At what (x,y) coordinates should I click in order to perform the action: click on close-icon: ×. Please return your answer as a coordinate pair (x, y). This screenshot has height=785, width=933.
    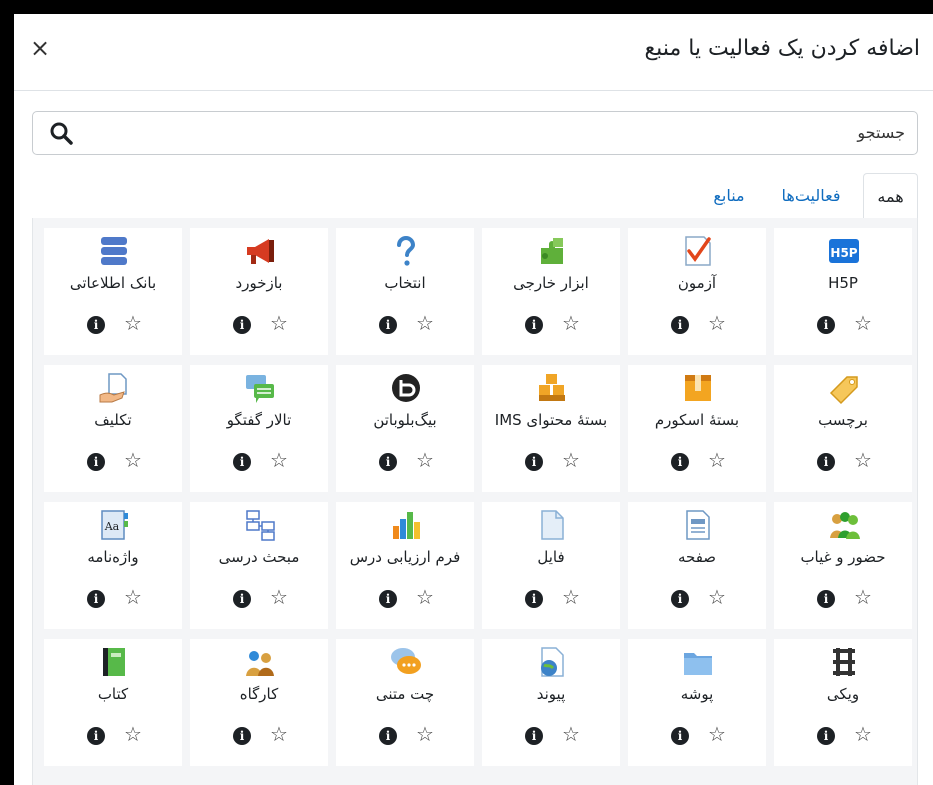
    Looking at the image, I should click on (40, 48).